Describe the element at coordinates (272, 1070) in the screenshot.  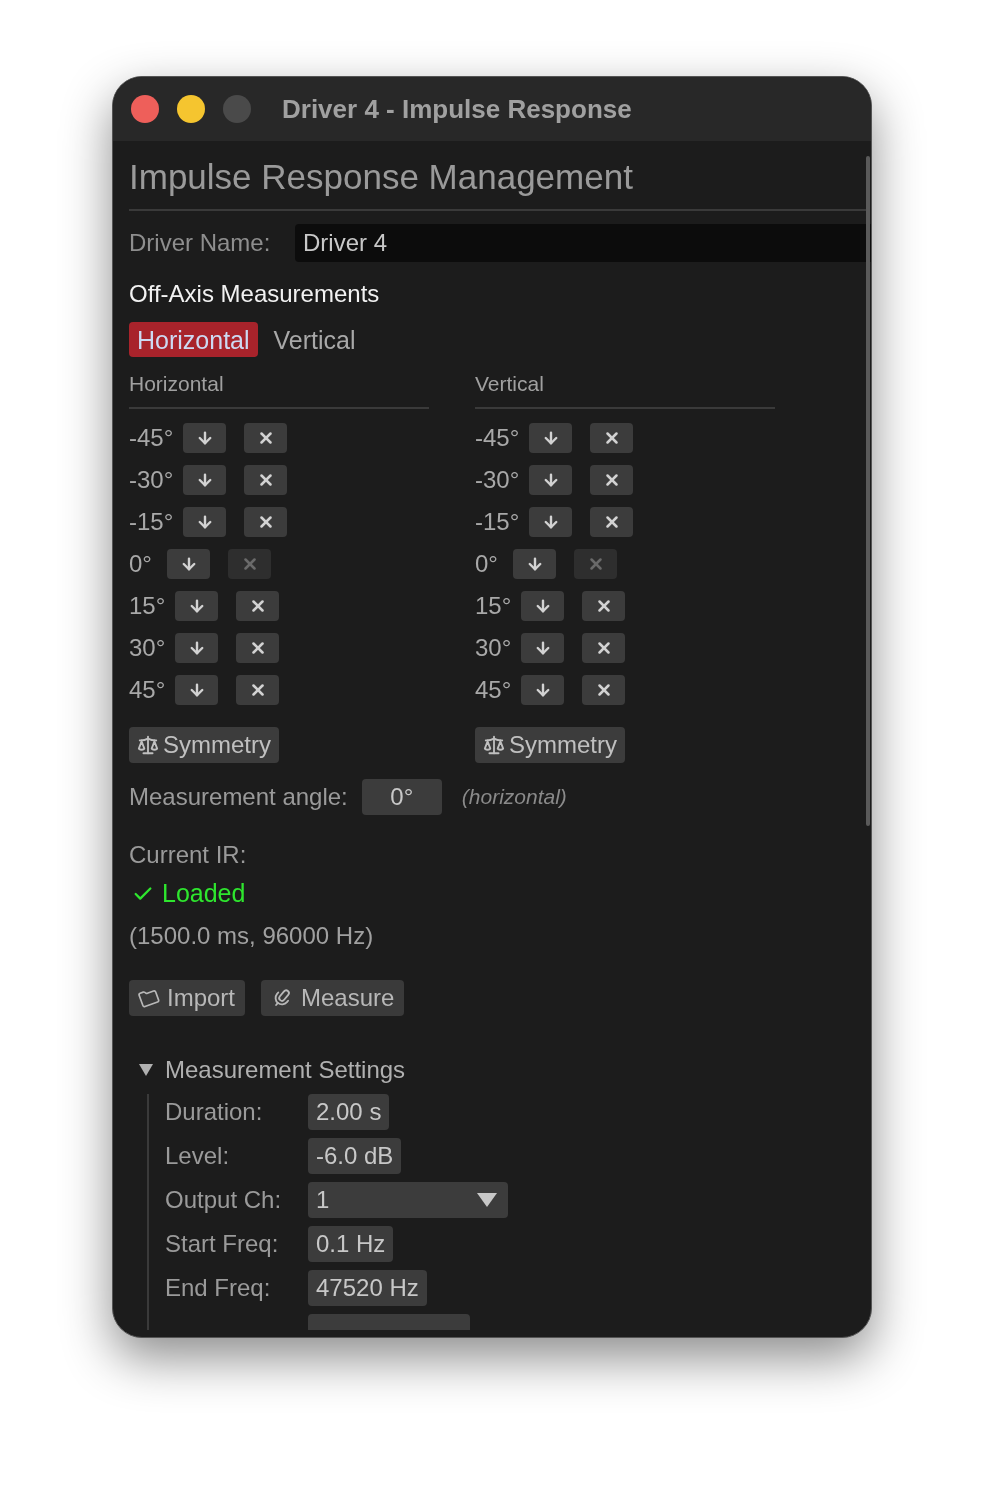
I see `settings-header: Measurement Settings` at that location.